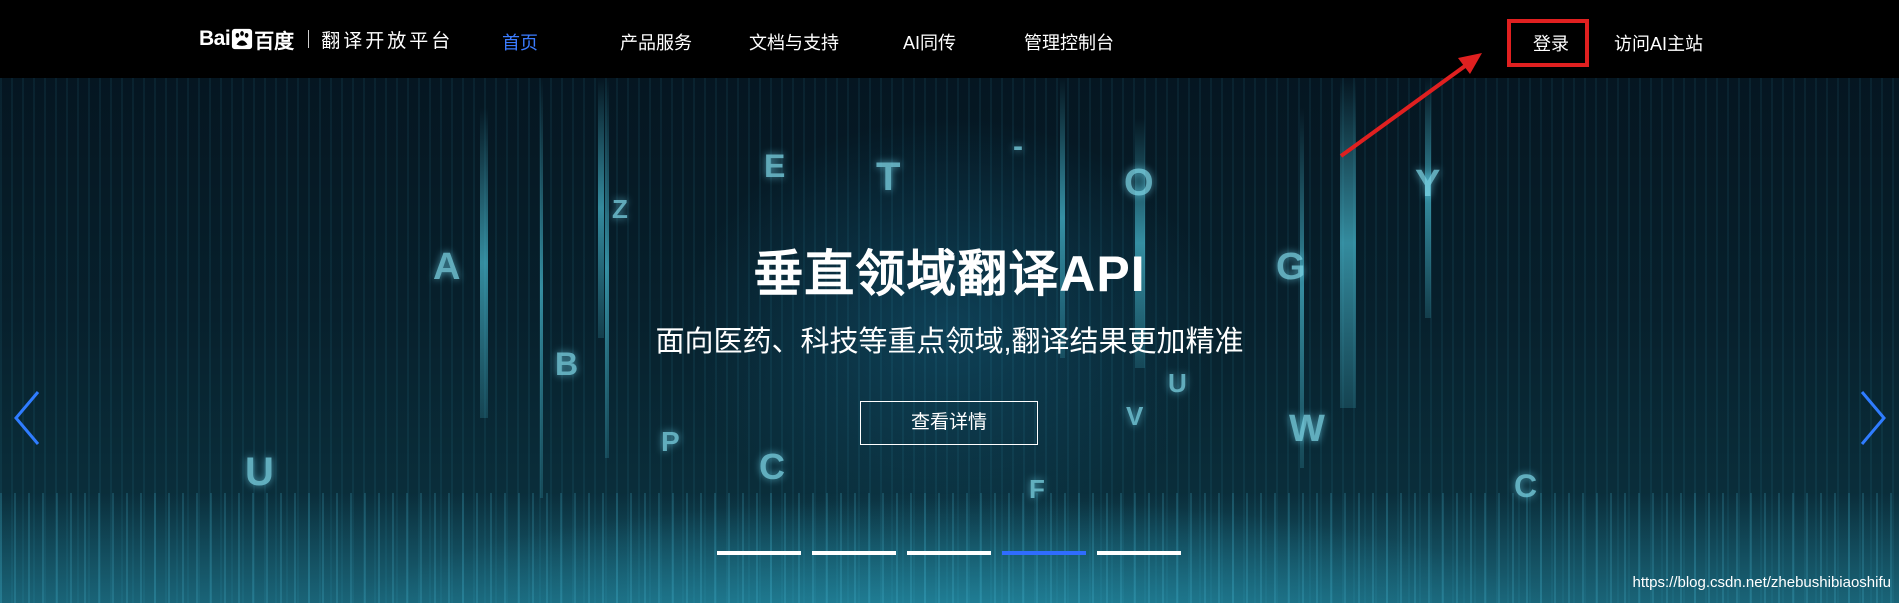  Describe the element at coordinates (949, 274) in the screenshot. I see `hero-title: 垂直领域翻译API` at that location.